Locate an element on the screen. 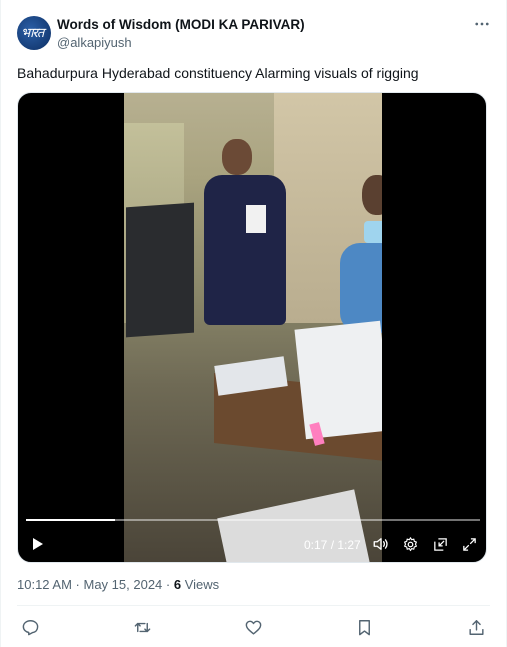 The image size is (507, 647). heart-icon is located at coordinates (253, 627).